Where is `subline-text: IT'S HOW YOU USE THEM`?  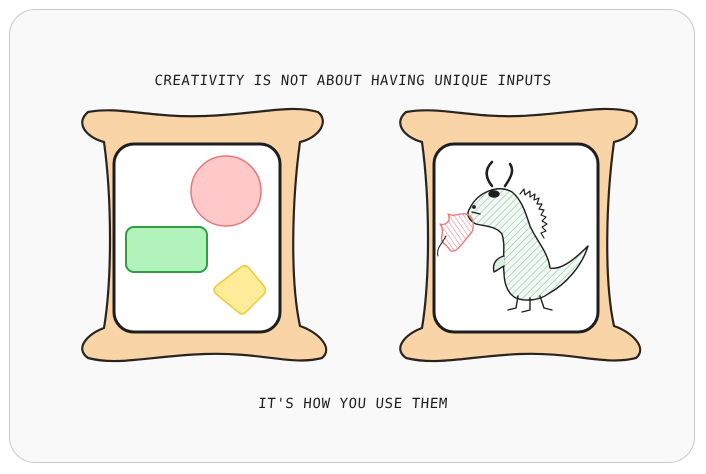
subline-text: IT'S HOW YOU USE THEM is located at coordinates (353, 404).